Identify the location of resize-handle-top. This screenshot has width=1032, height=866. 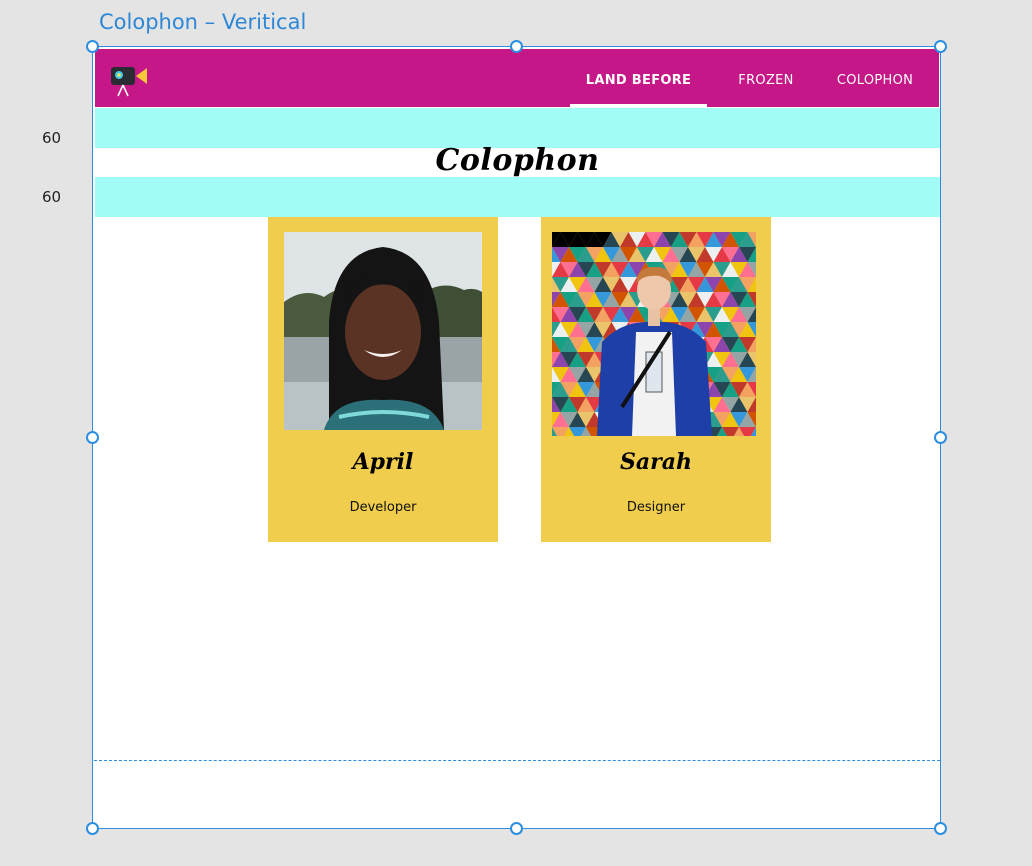
(516, 46).